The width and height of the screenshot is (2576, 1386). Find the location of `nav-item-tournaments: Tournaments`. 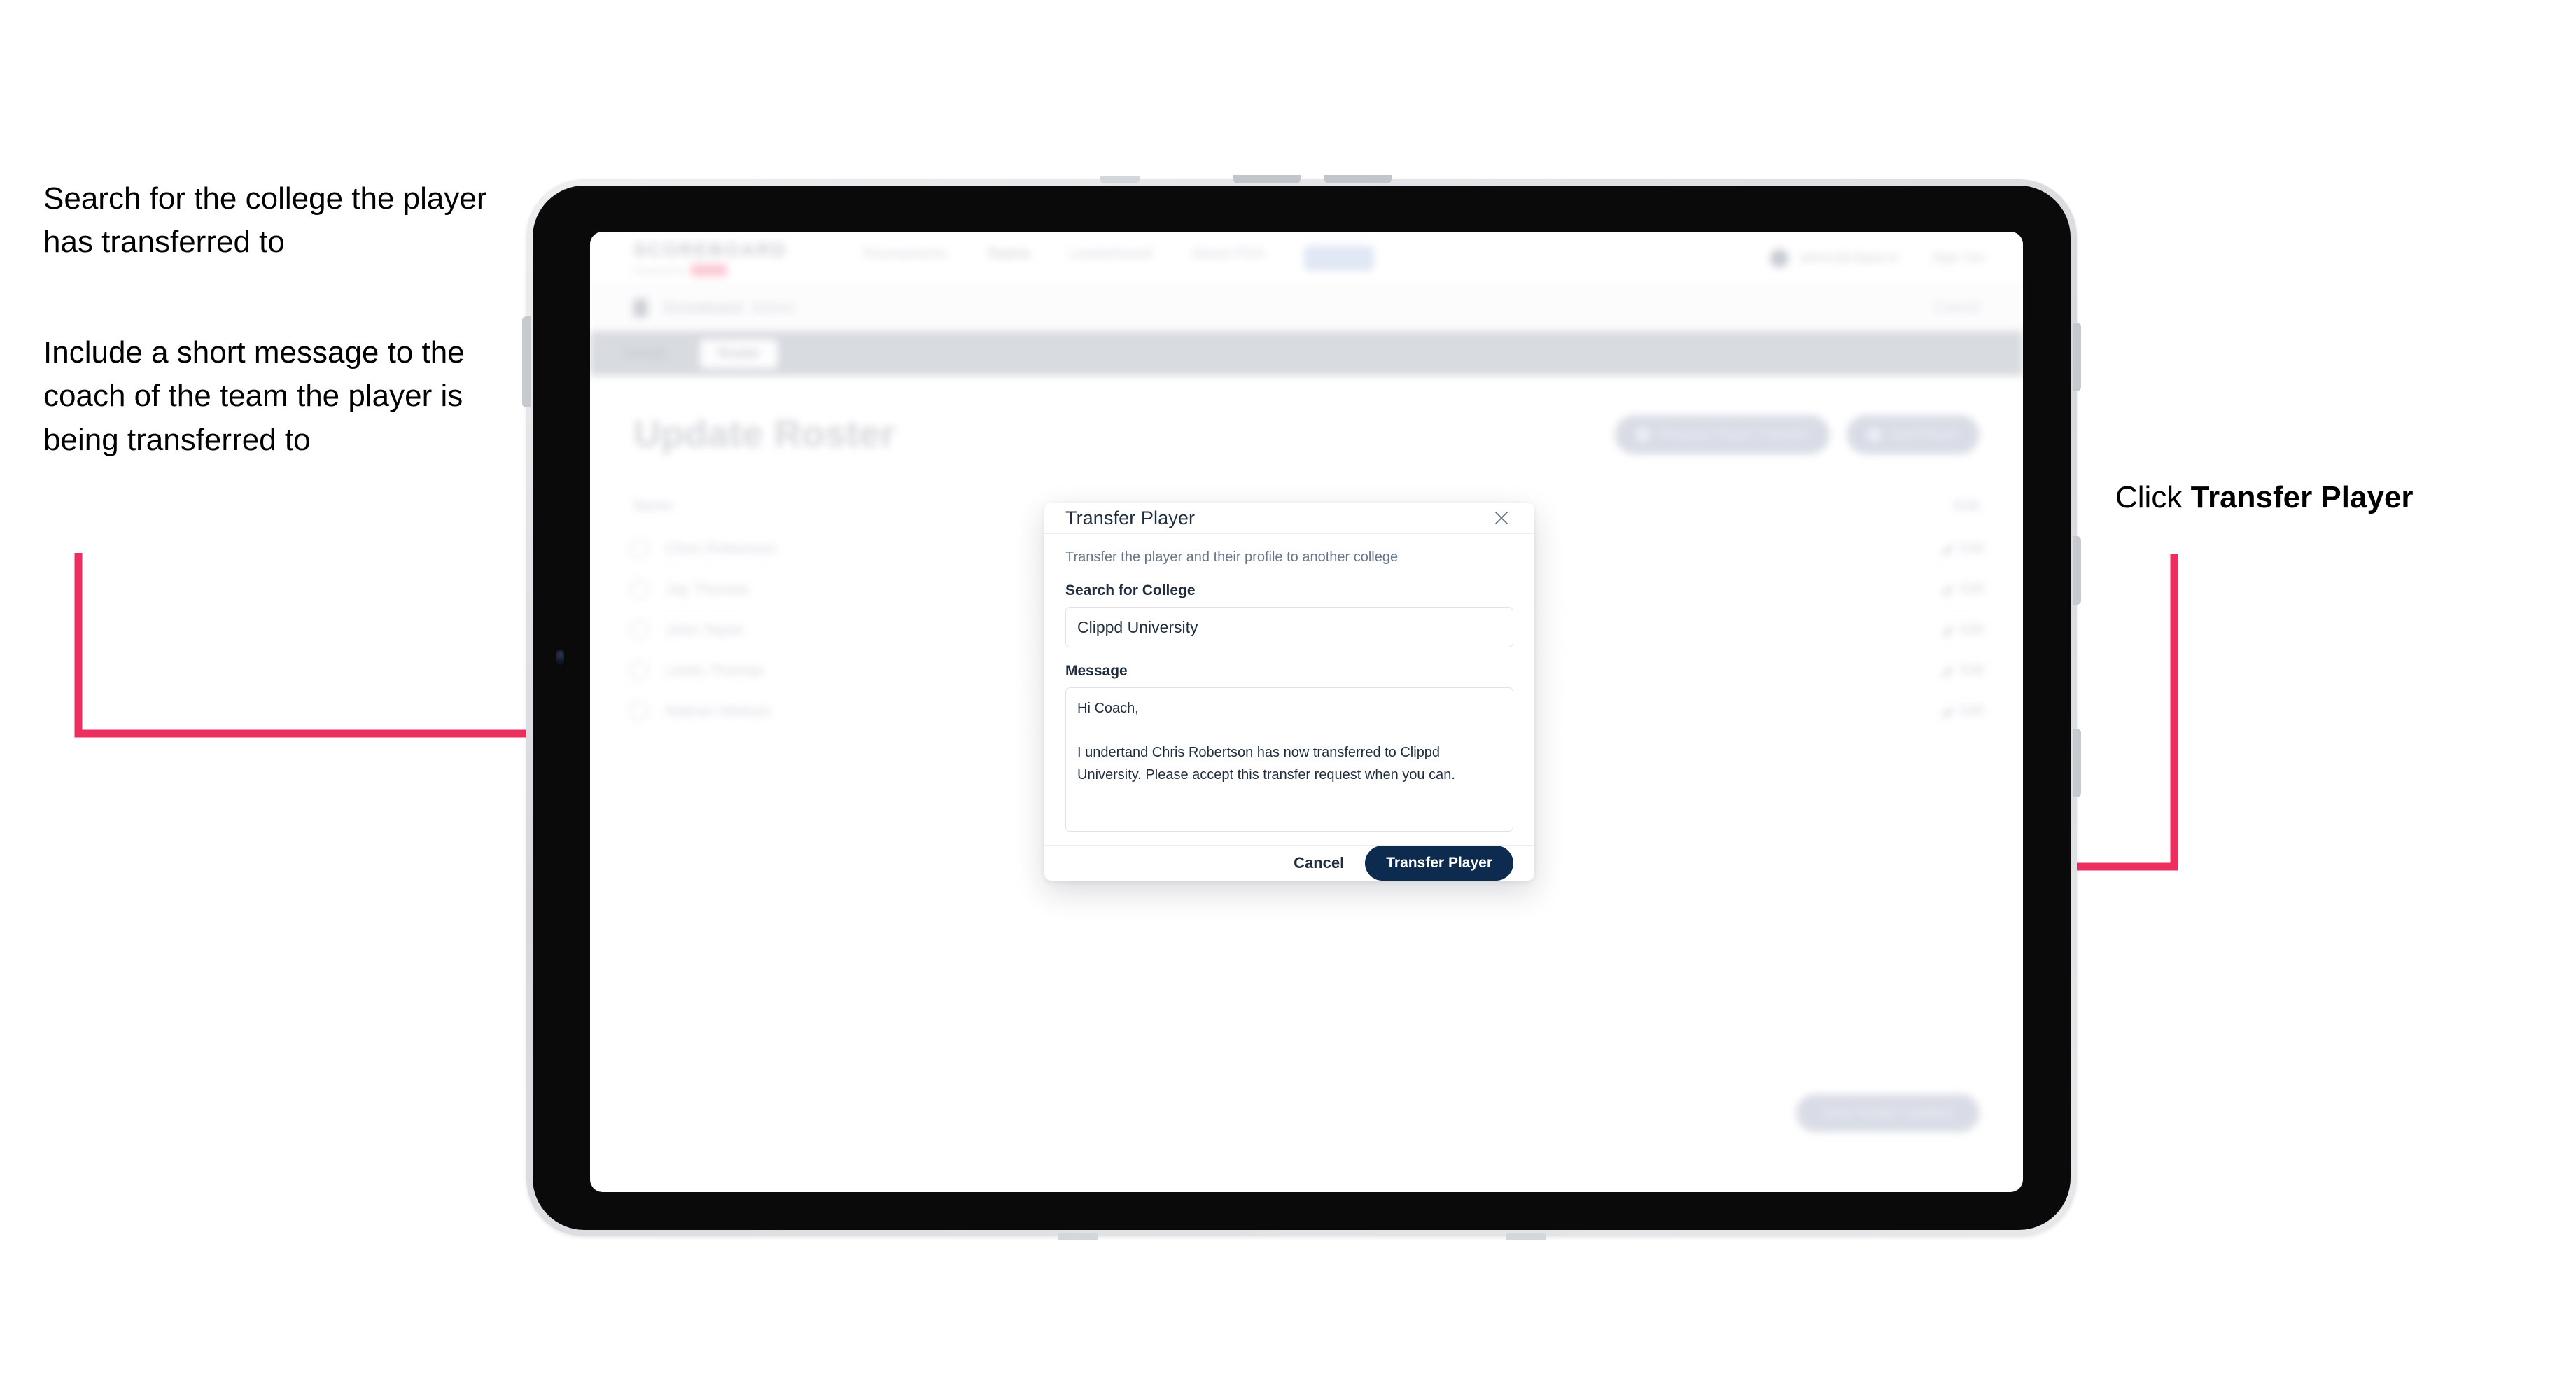

nav-item-tournaments: Tournaments is located at coordinates (904, 258).